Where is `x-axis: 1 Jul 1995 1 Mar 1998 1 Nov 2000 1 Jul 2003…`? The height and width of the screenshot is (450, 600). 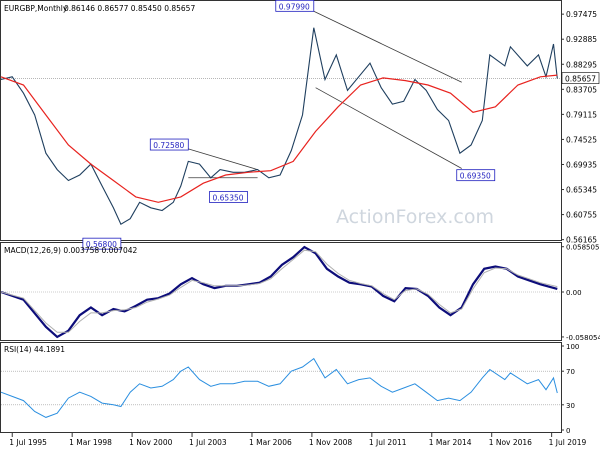
x-axis: 1 Jul 1995 1 Mar 1998 1 Nov 2000 1 Jul 2003… is located at coordinates (298, 440).